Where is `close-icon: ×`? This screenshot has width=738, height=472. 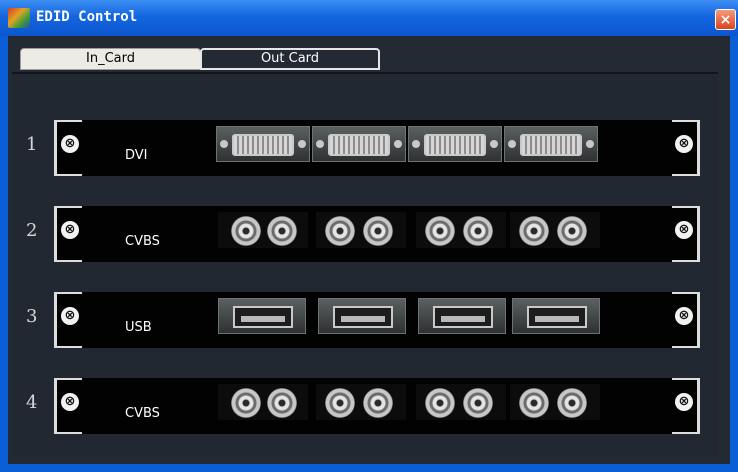 close-icon: × is located at coordinates (725, 20).